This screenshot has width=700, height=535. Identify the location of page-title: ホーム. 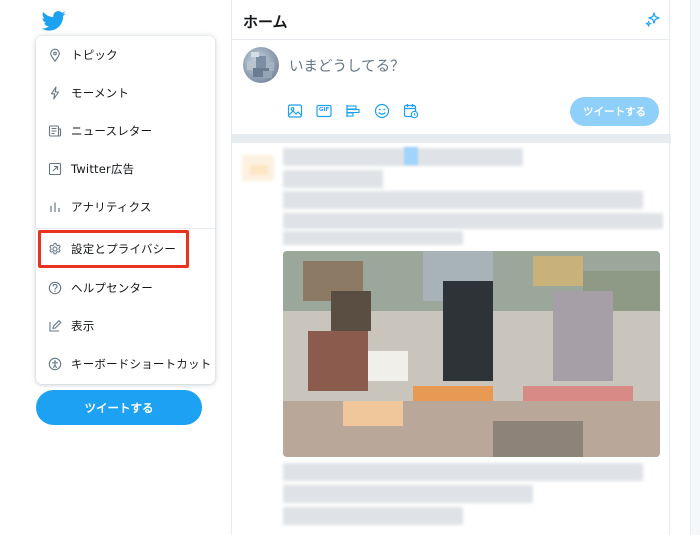
(265, 22).